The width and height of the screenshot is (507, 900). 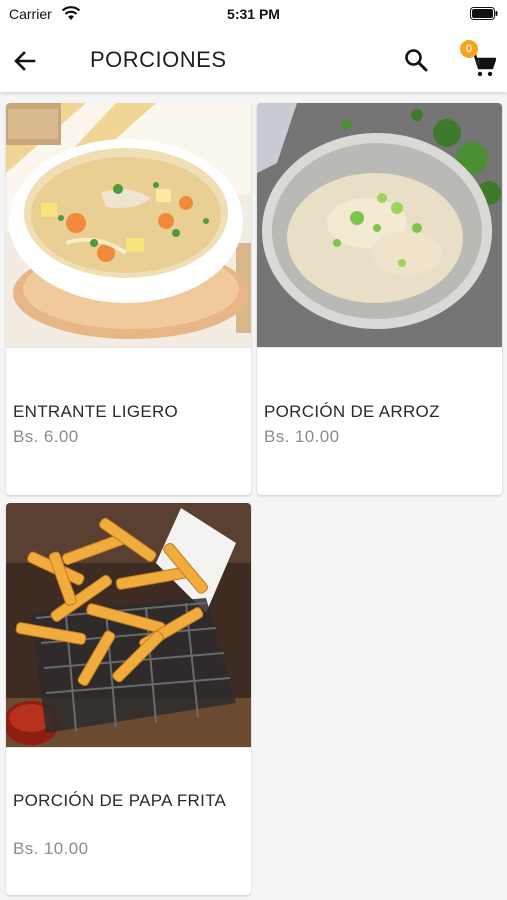 I want to click on search-button, so click(x=416, y=60).